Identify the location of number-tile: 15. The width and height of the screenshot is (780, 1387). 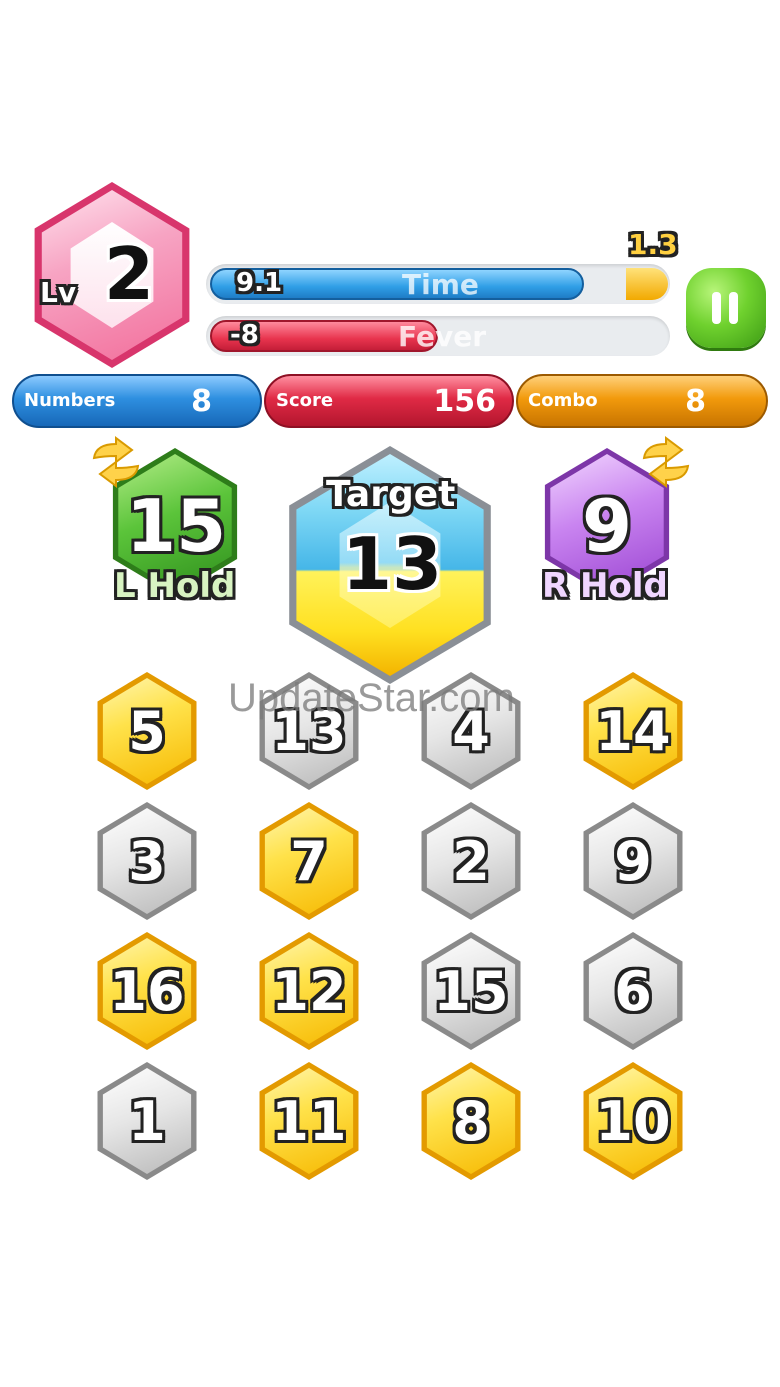
(471, 991).